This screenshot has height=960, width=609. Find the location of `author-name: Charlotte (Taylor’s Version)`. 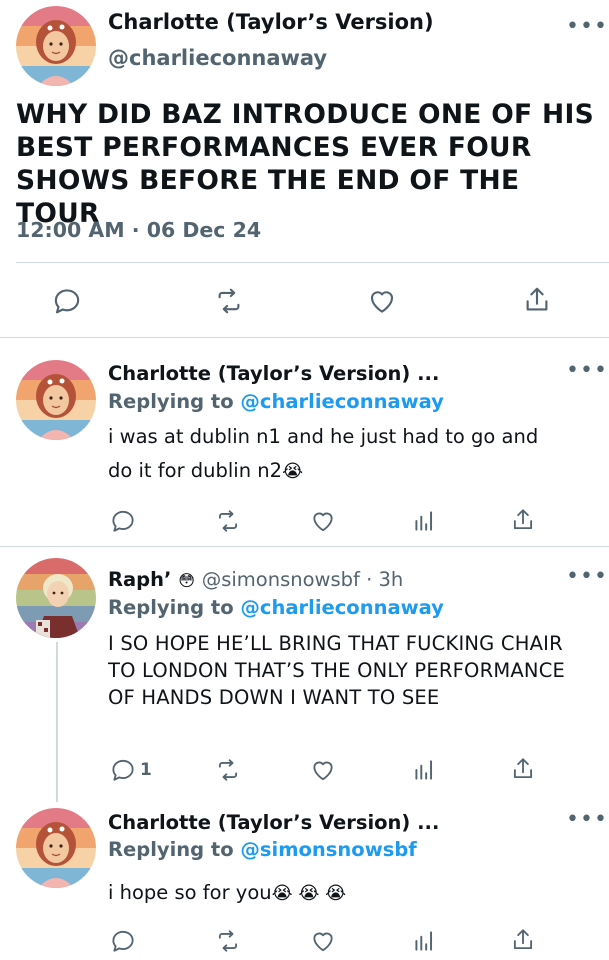

author-name: Charlotte (Taylor’s Version) is located at coordinates (271, 22).